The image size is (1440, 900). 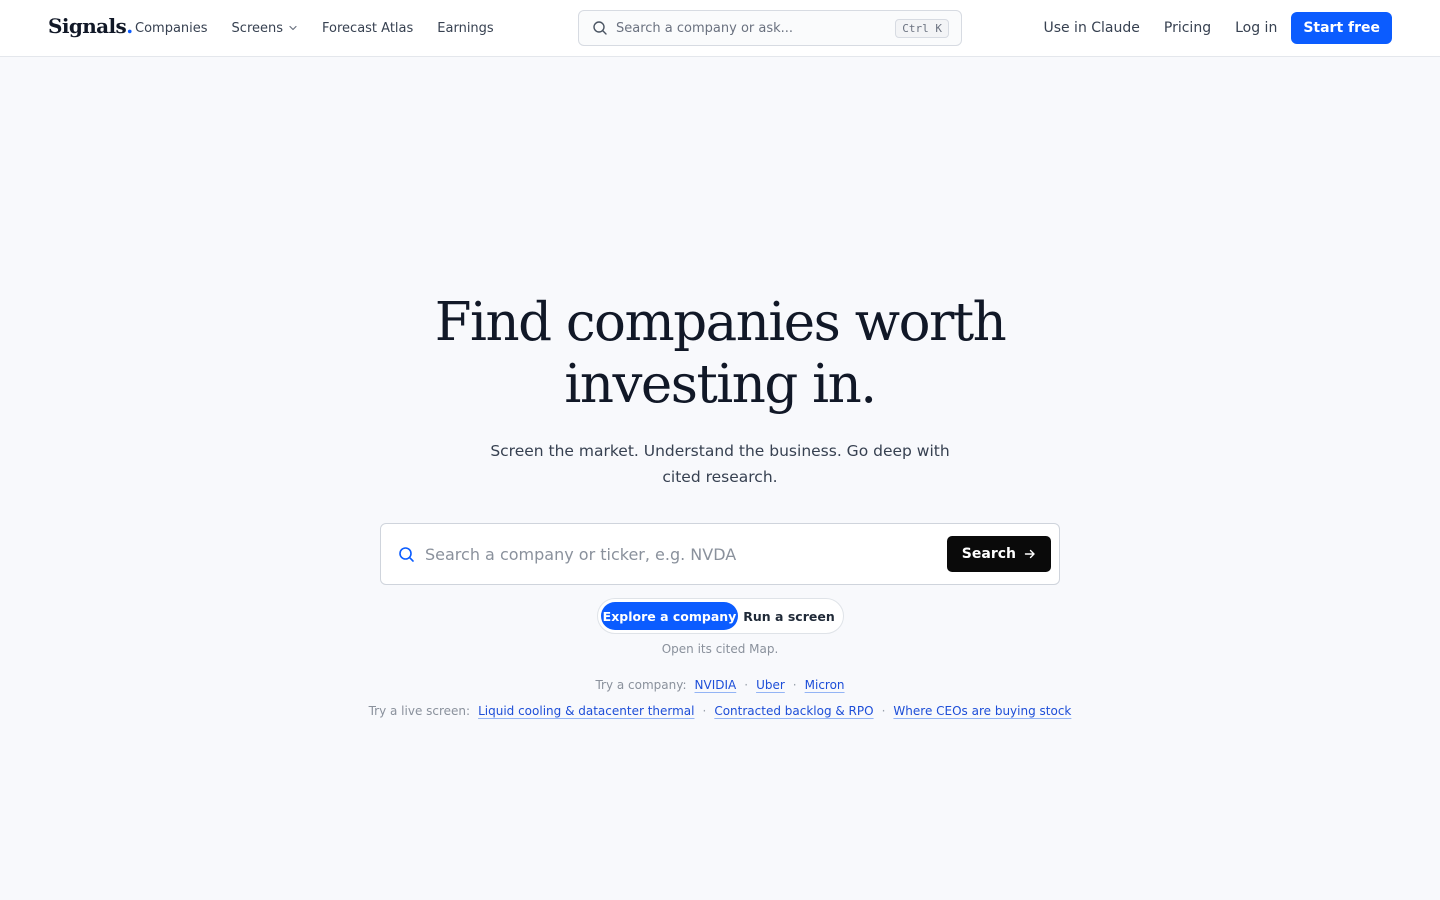 I want to click on hero-search: Search, so click(x=720, y=554).